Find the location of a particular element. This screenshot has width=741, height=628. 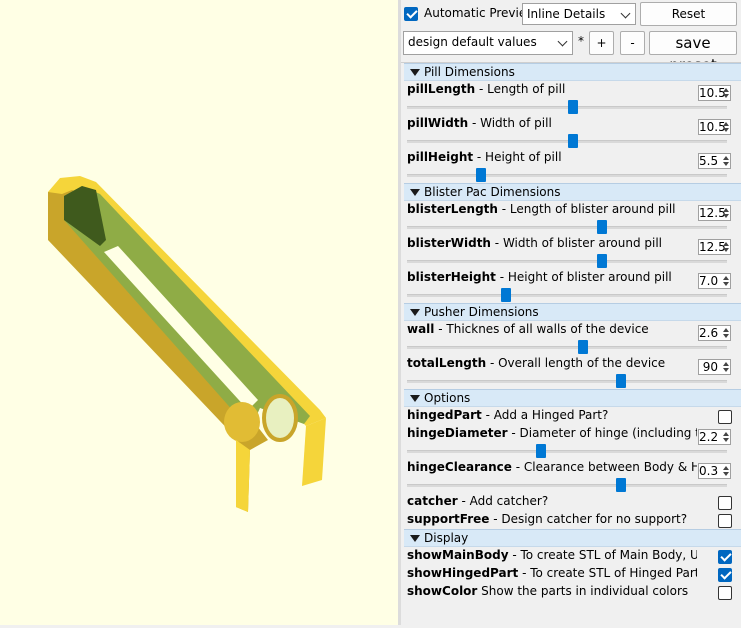

param-name: blisterLength is located at coordinates (452, 209).